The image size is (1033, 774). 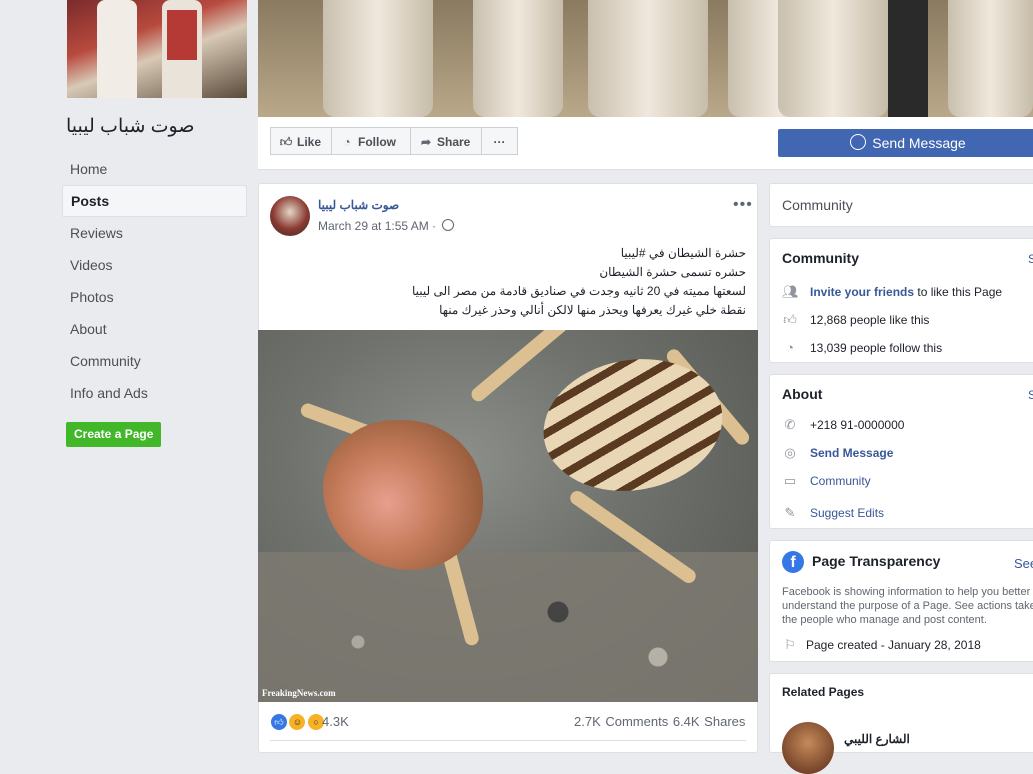 I want to click on like-label: Like, so click(x=309, y=142).